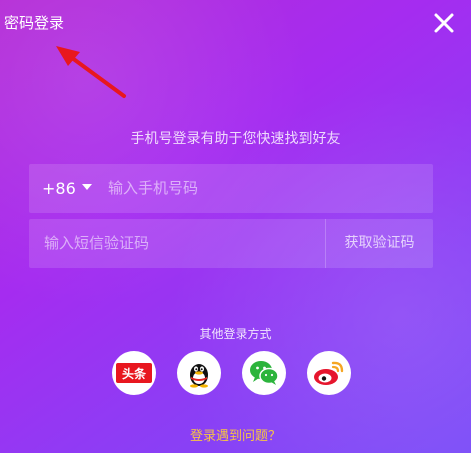  What do you see at coordinates (235, 334) in the screenshot?
I see `other-login-label: 其他登录方式` at bounding box center [235, 334].